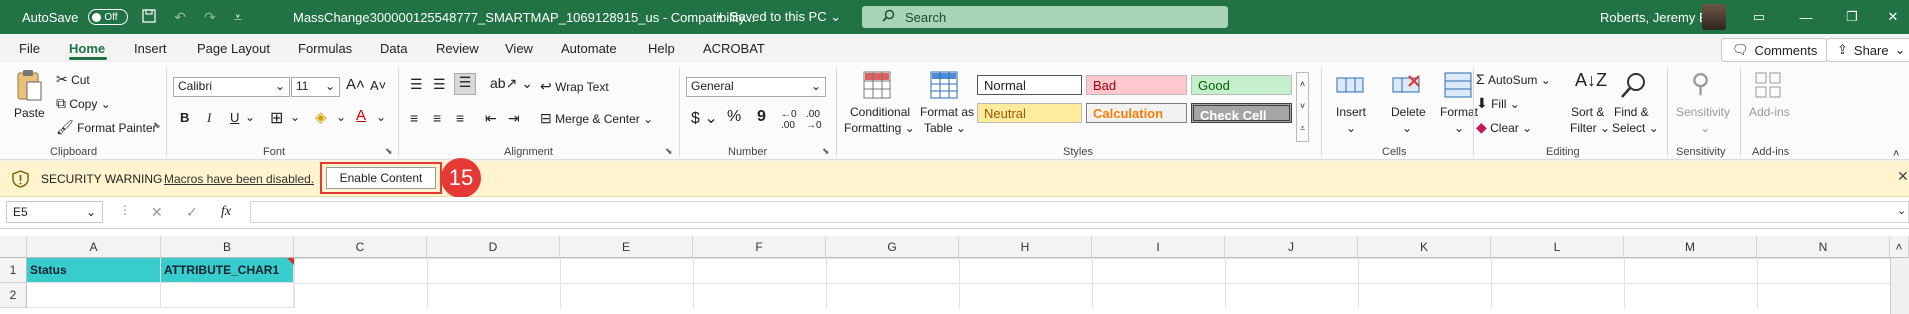 The image size is (1909, 314). What do you see at coordinates (457, 48) in the screenshot?
I see `menu-review: Review` at bounding box center [457, 48].